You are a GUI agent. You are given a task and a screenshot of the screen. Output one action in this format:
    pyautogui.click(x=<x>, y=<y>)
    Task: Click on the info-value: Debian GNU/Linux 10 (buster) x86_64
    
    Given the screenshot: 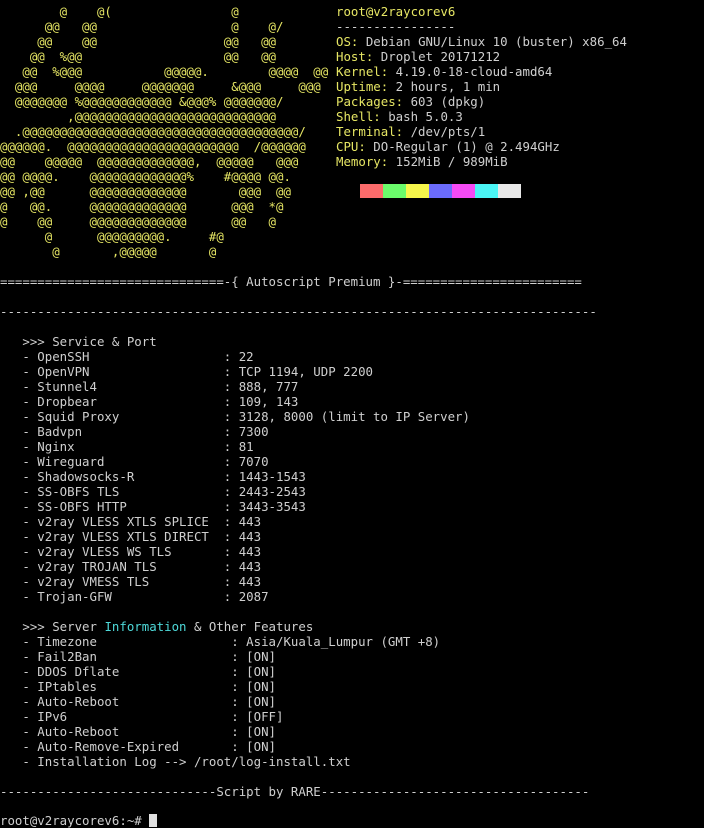 What is the action you would take?
    pyautogui.click(x=492, y=41)
    